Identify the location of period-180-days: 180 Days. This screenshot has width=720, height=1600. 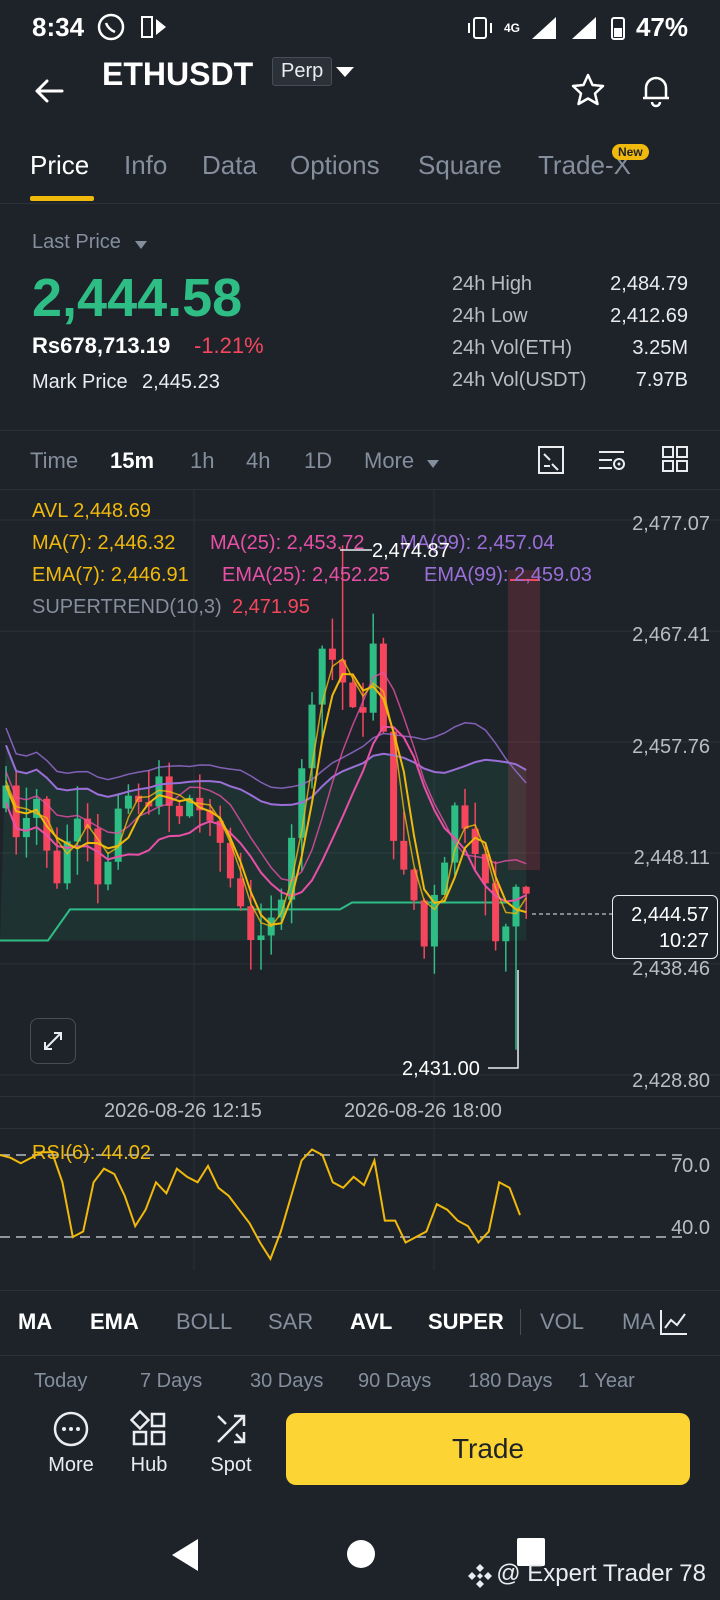
(510, 1381).